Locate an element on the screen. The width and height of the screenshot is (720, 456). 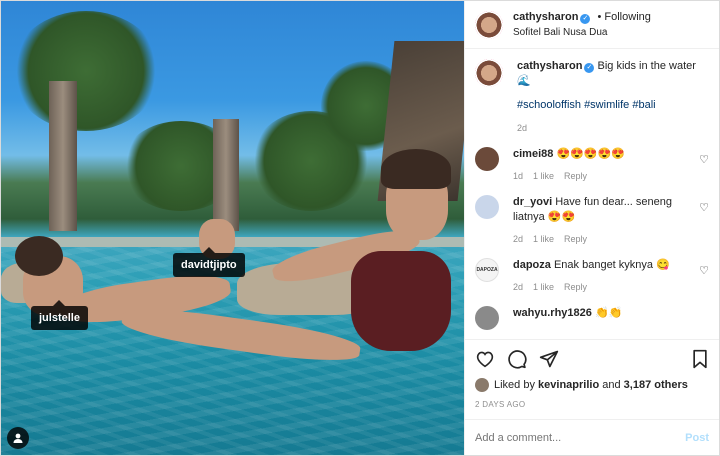
liked-by-label: Liked by is located at coordinates (514, 385).